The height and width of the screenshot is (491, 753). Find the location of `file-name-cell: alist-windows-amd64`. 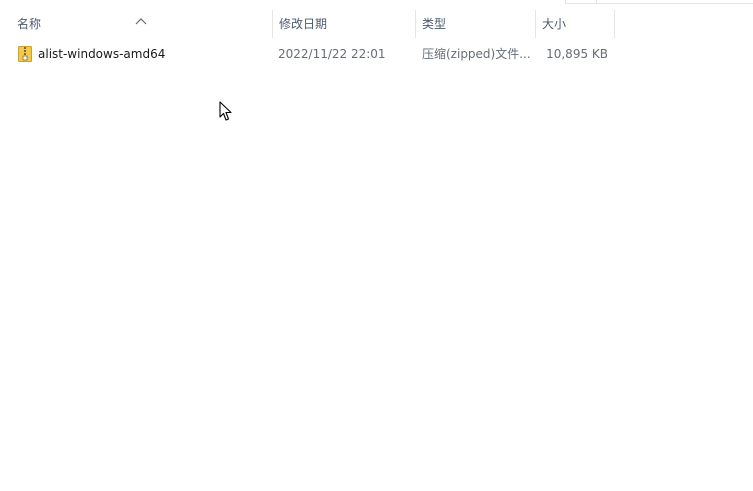

file-name-cell: alist-windows-amd64 is located at coordinates (143, 54).